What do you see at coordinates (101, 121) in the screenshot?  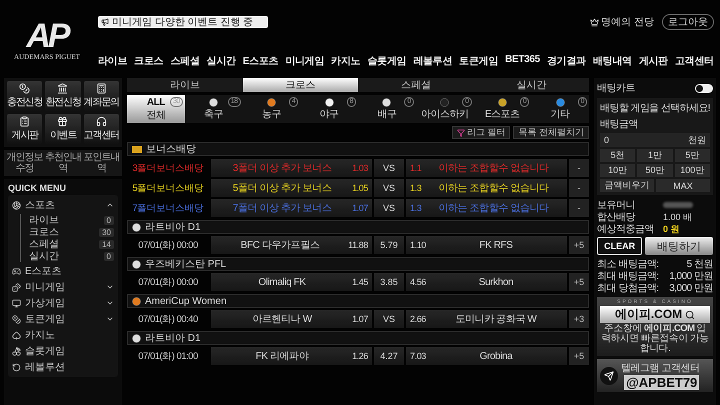 I see `headset-icon` at bounding box center [101, 121].